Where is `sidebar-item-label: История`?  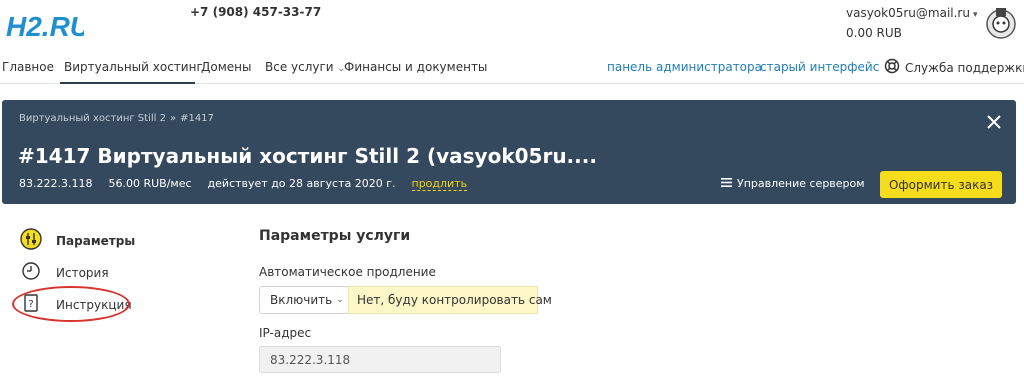 sidebar-item-label: История is located at coordinates (82, 273).